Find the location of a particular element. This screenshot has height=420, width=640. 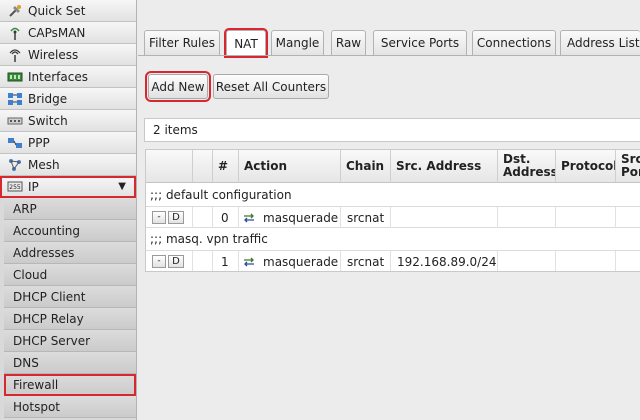

row-action-text: masquerade is located at coordinates (301, 217).